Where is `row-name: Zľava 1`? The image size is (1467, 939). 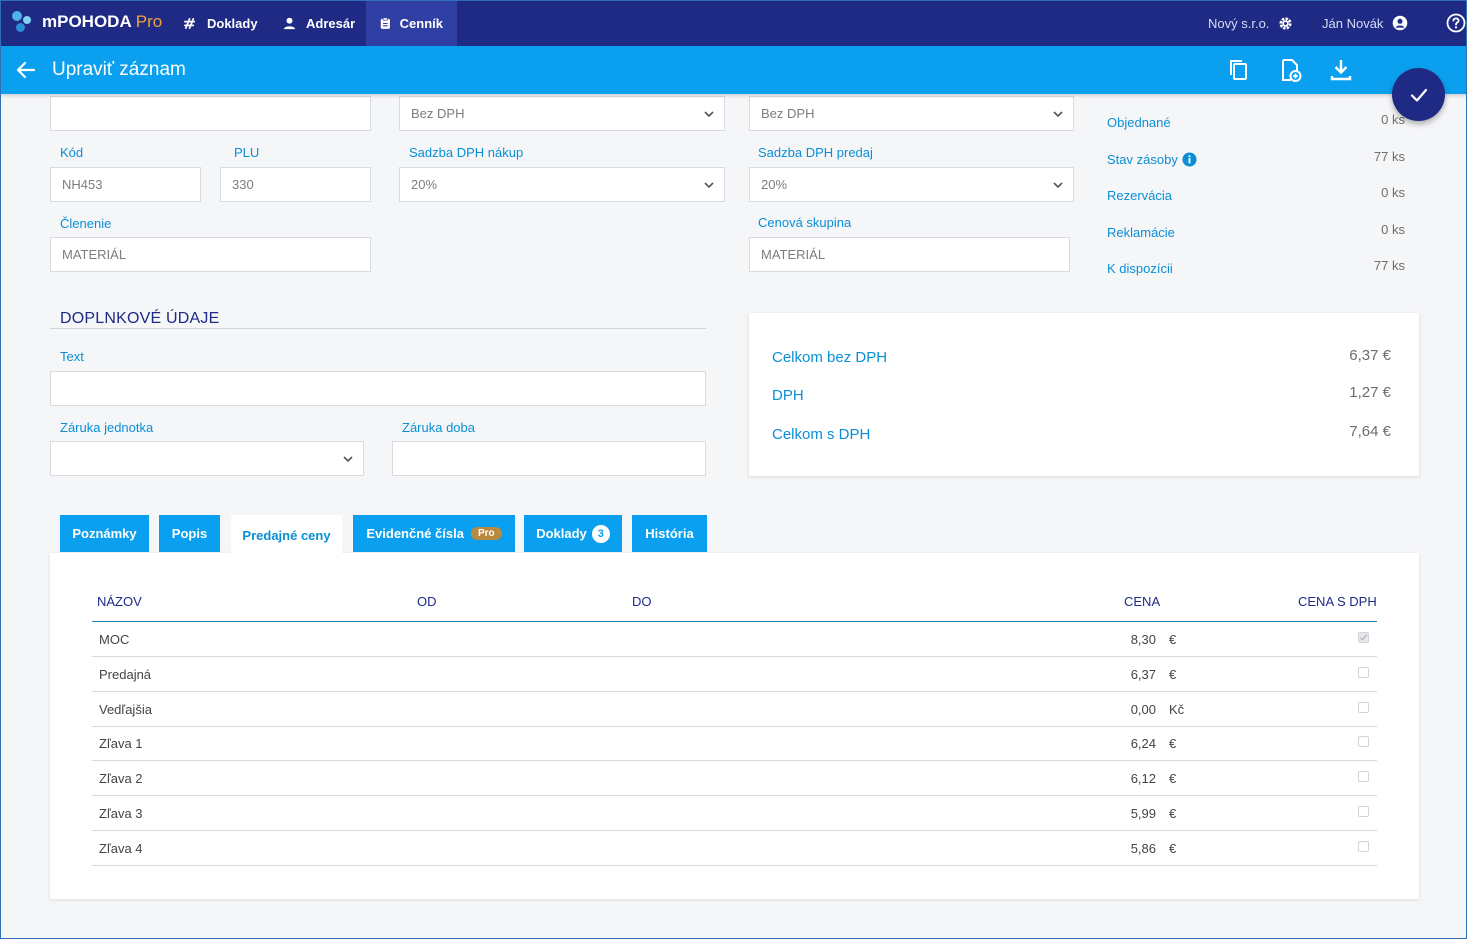 row-name: Zľava 1 is located at coordinates (121, 744).